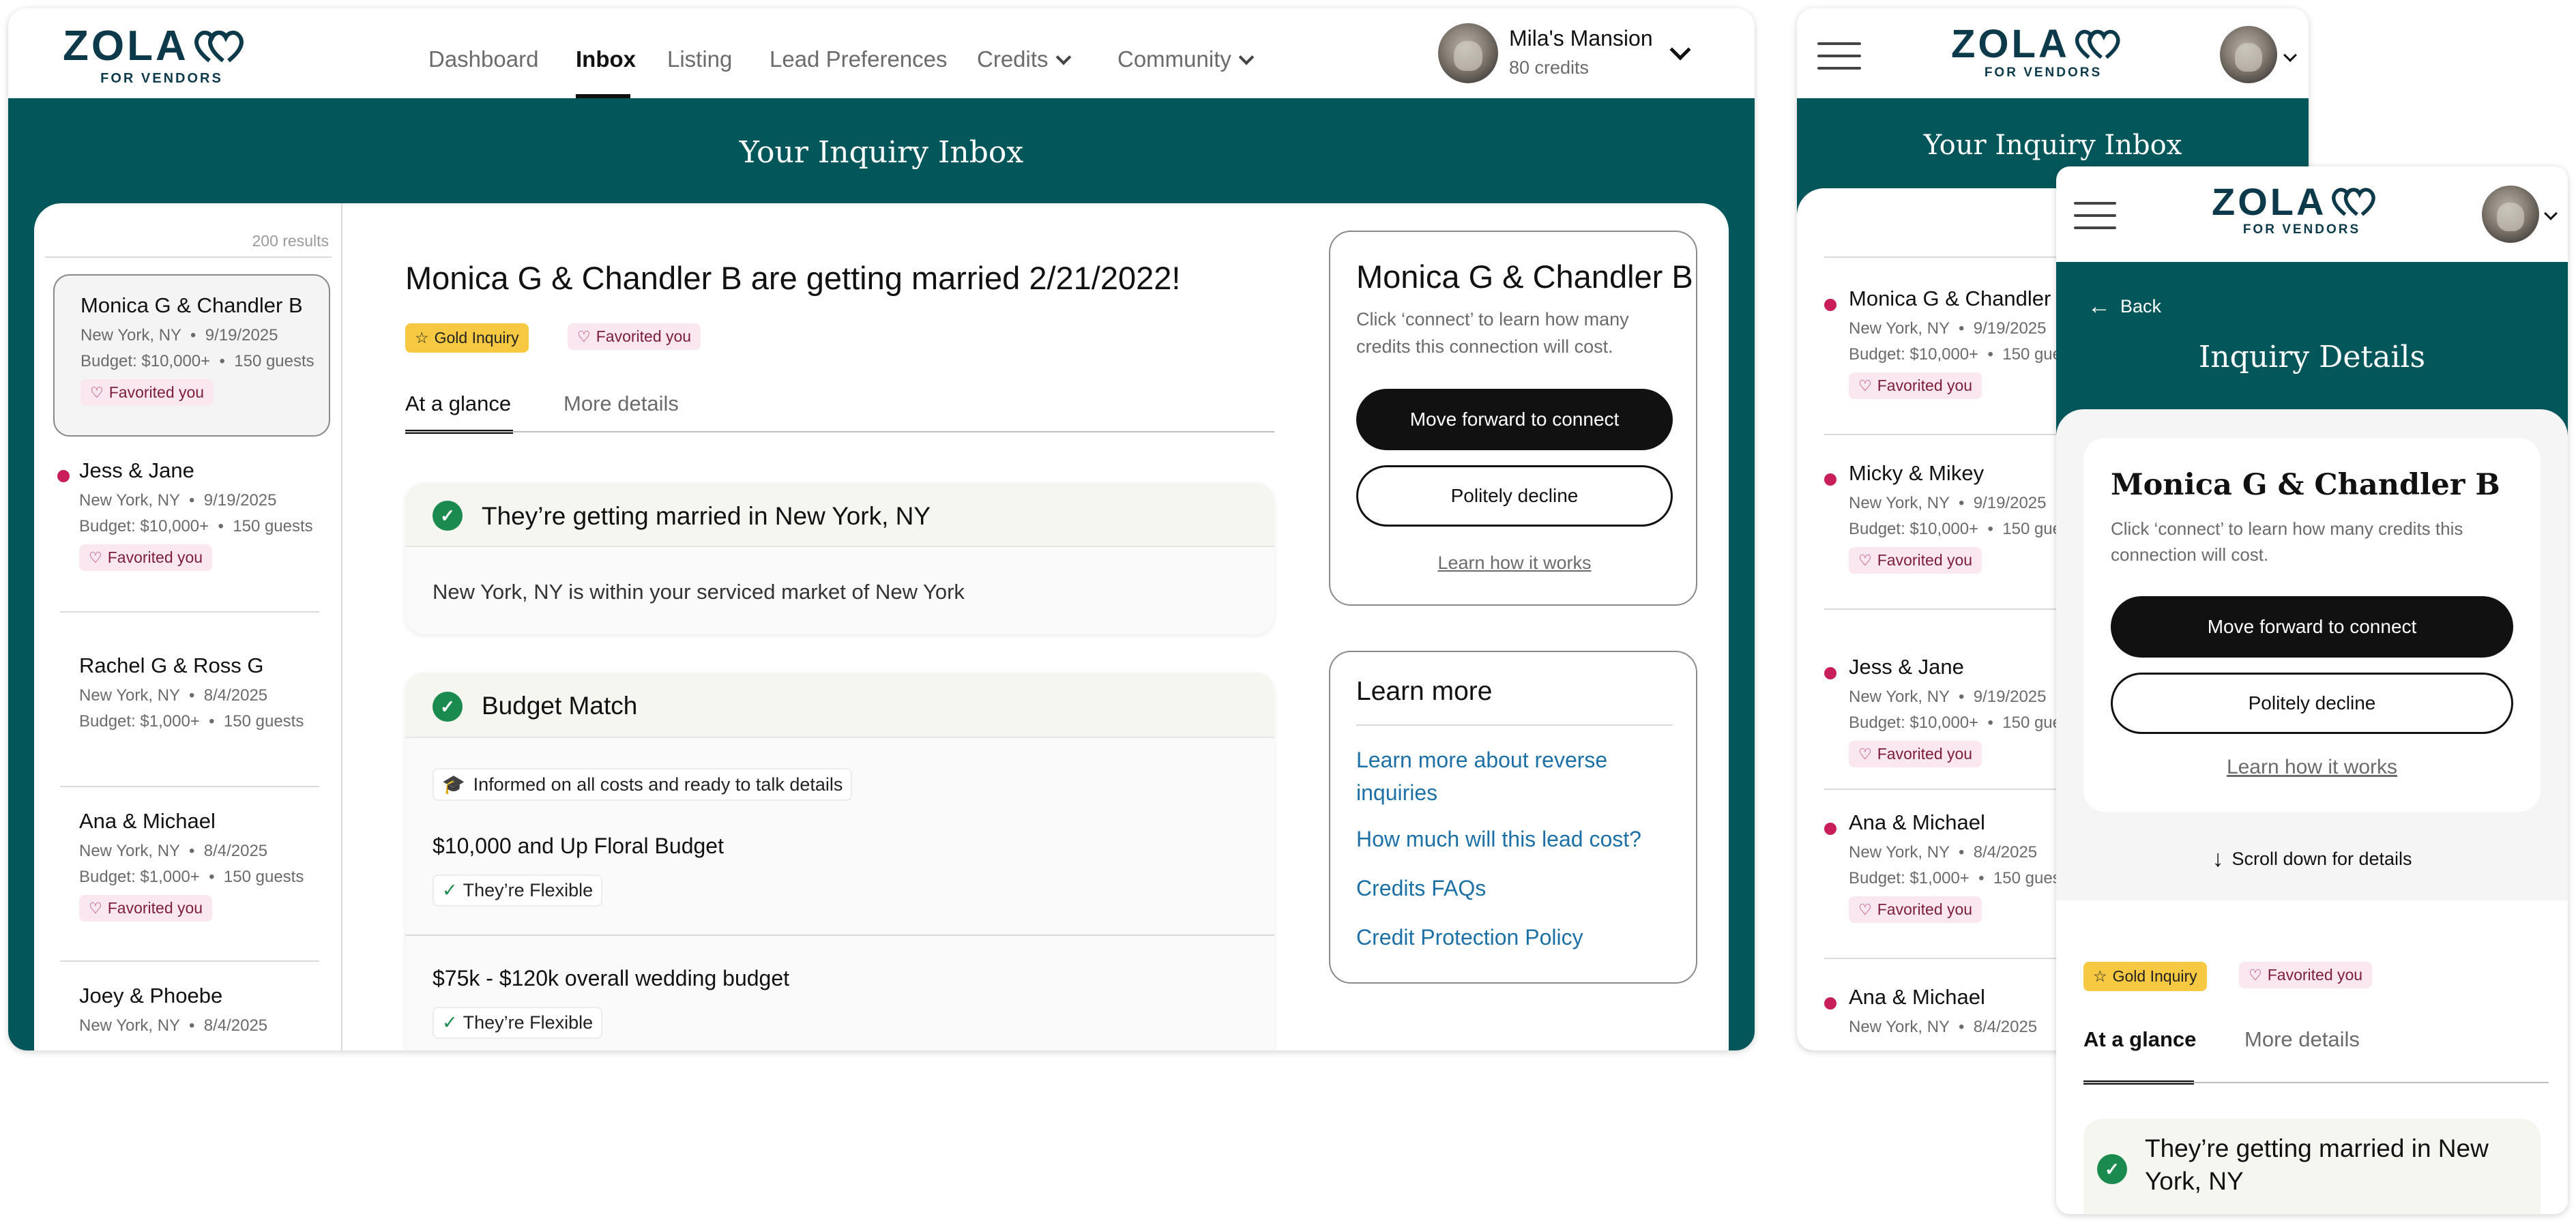 This screenshot has width=2576, height=1221. I want to click on details-title: Inquiry Details, so click(2312, 357).